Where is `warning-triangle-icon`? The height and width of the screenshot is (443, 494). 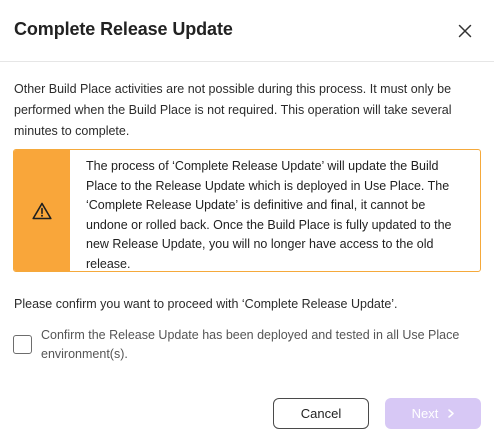
warning-triangle-icon is located at coordinates (42, 210).